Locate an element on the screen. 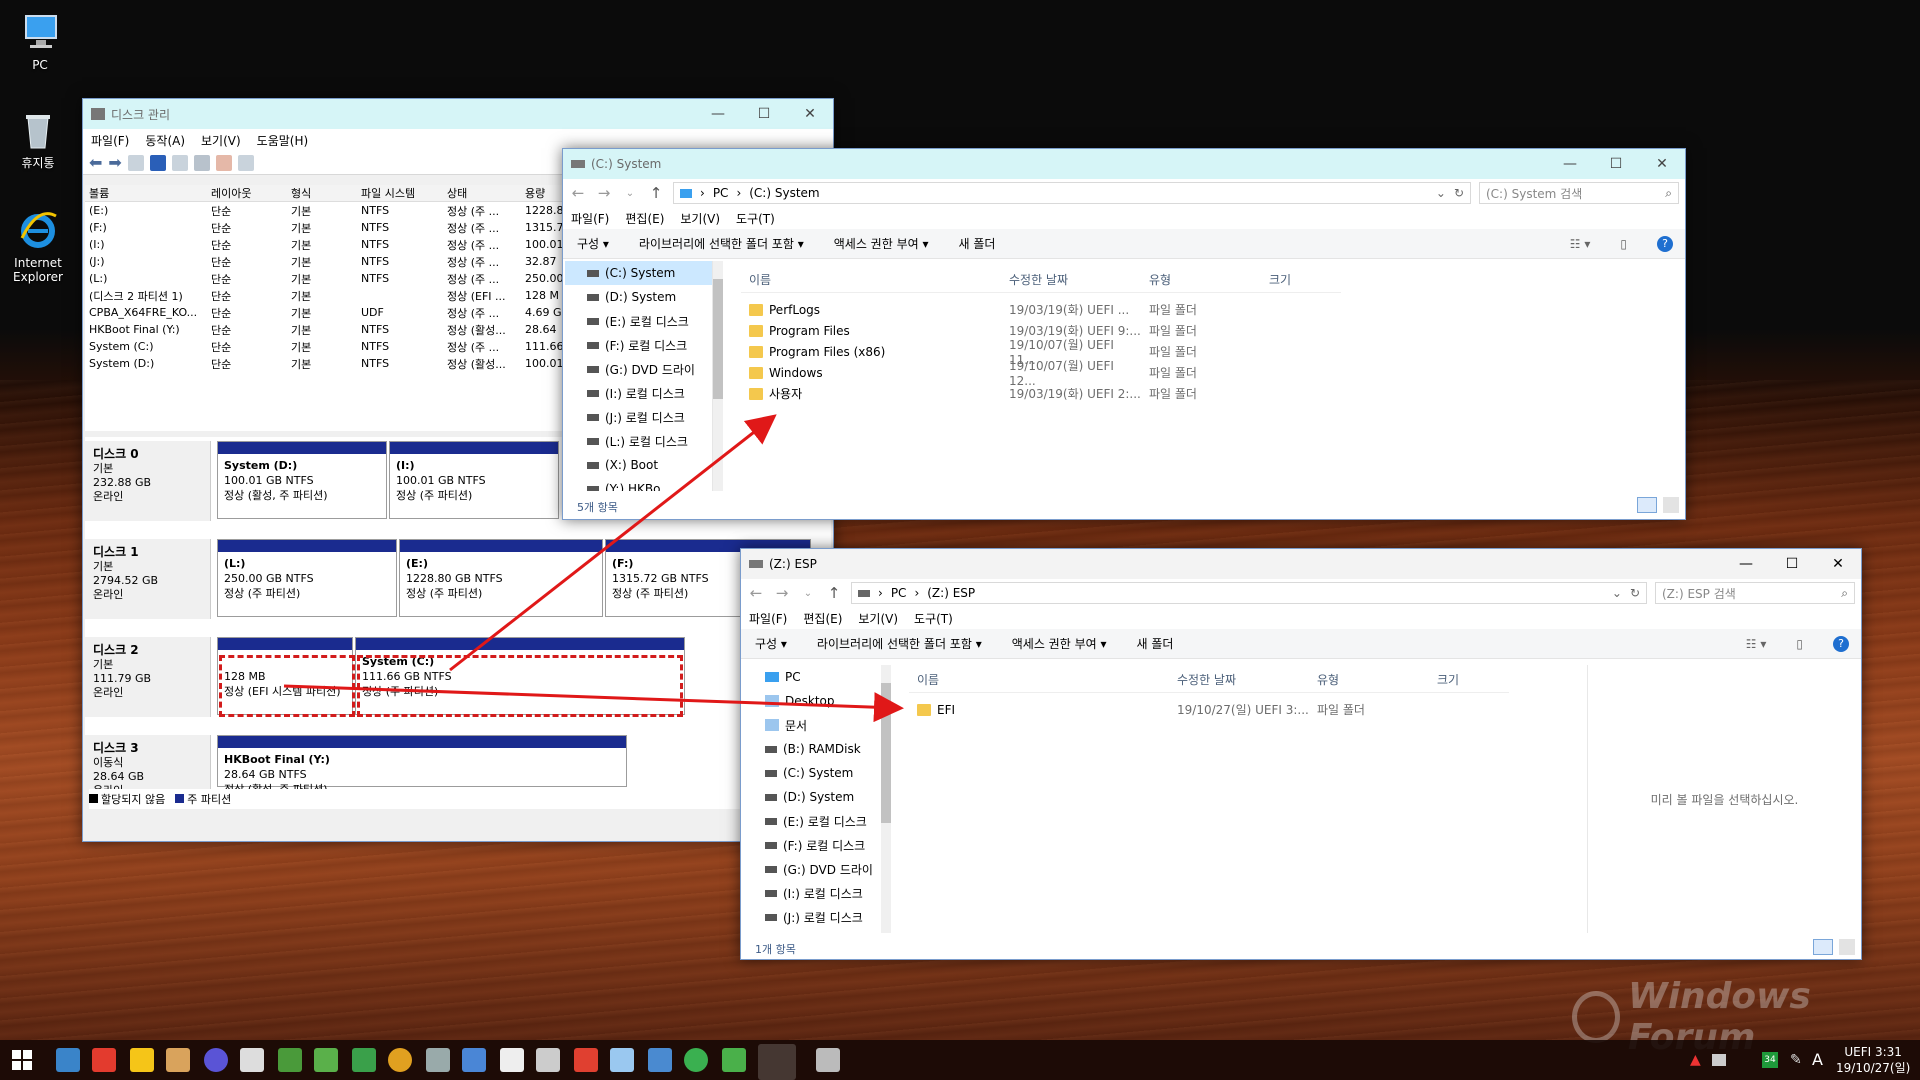 This screenshot has width=1920, height=1080. titlebar: 디스크 관리 — ☐ ✕ is located at coordinates (458, 114).